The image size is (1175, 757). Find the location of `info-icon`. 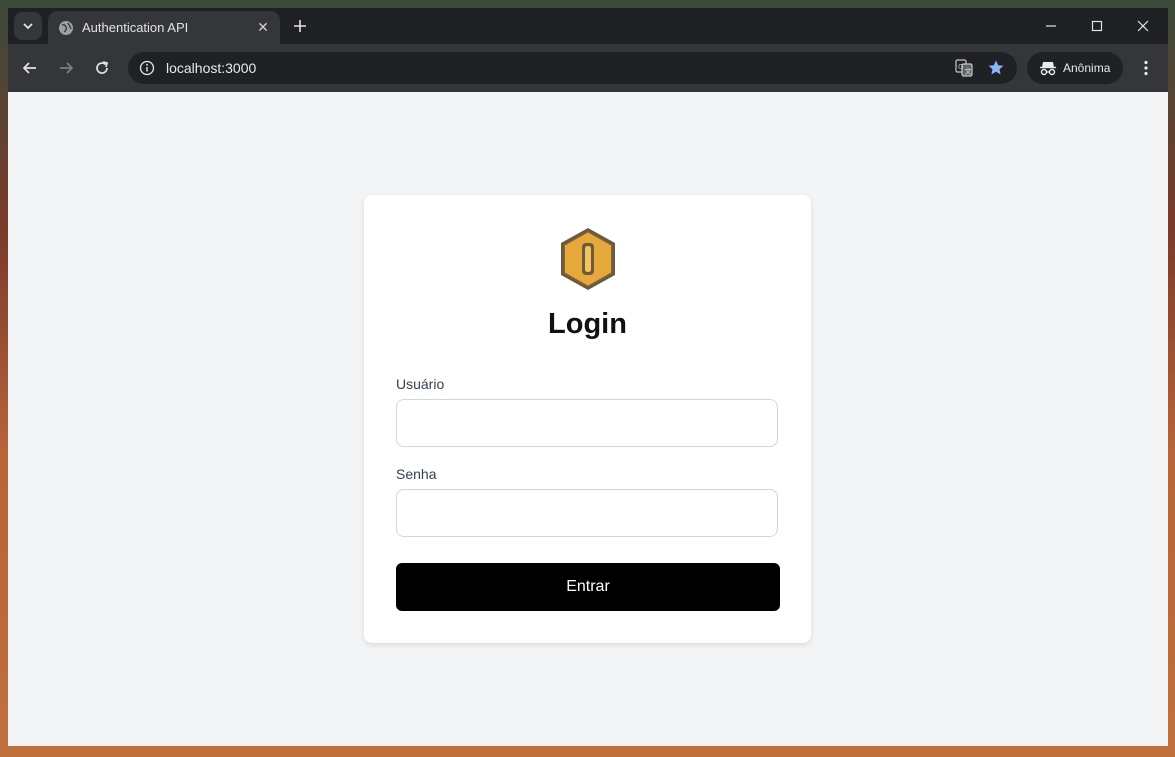

info-icon is located at coordinates (147, 68).